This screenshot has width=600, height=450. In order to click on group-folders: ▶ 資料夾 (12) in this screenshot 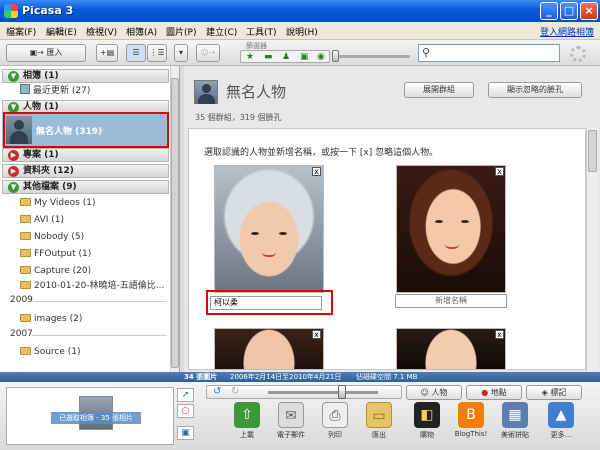, I will do `click(85, 171)`.